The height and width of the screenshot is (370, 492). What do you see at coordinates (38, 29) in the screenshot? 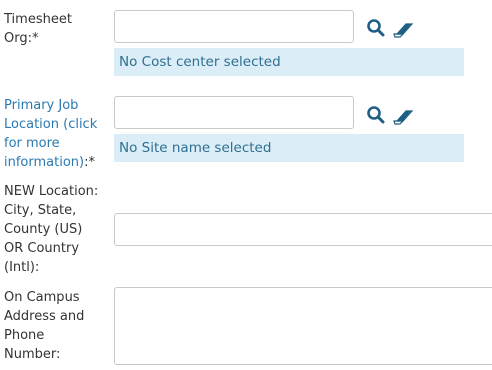
I see `timesheet-org-label: Timesheet Org:*` at bounding box center [38, 29].